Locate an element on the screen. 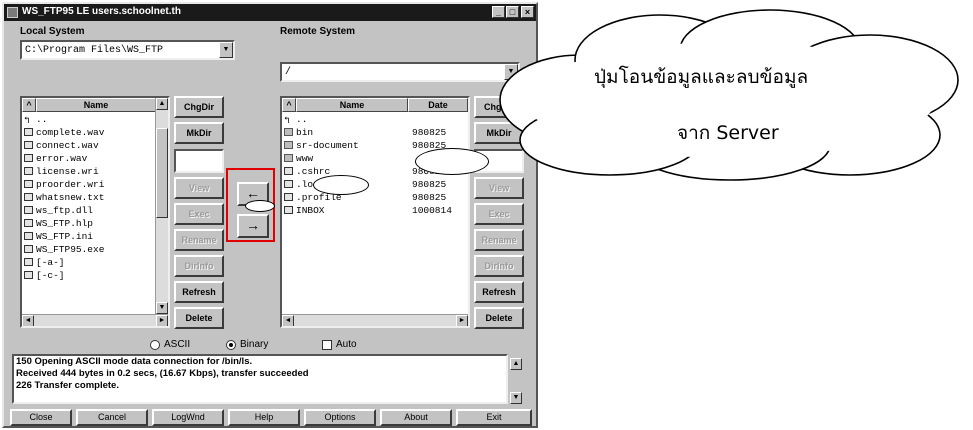 This screenshot has height=430, width=973. file-name: www is located at coordinates (305, 158).